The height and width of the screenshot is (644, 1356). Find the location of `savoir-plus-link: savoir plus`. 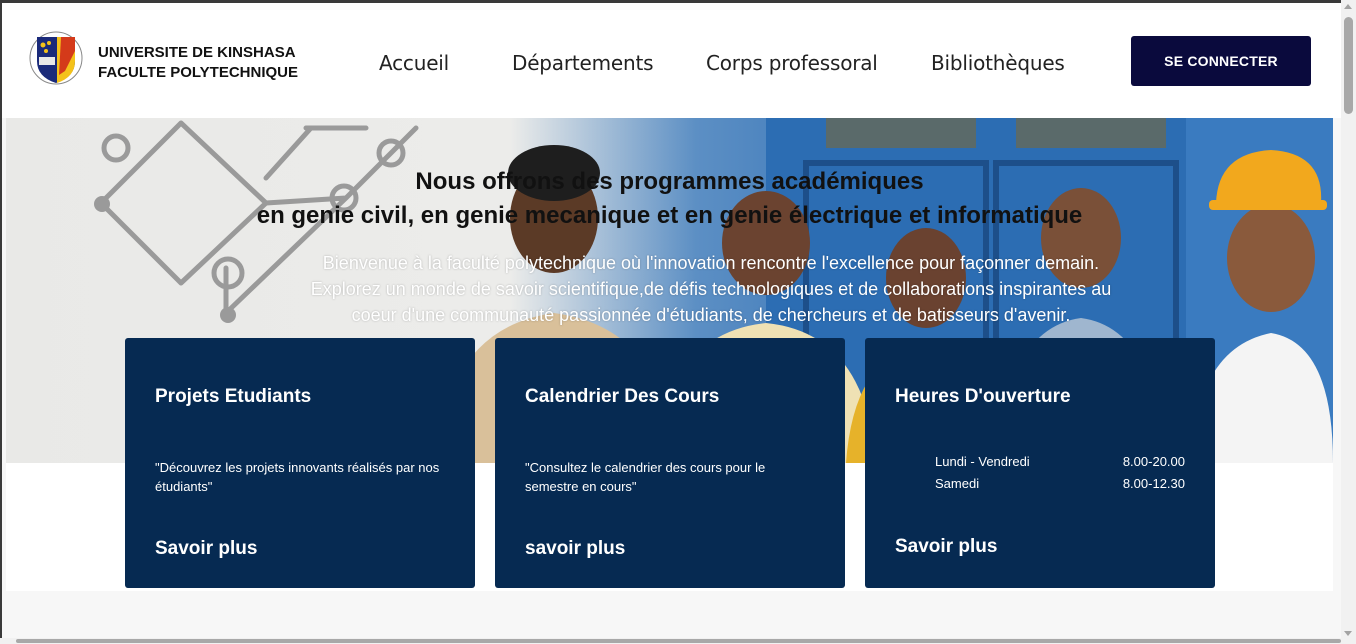

savoir-plus-link: savoir plus is located at coordinates (575, 549).